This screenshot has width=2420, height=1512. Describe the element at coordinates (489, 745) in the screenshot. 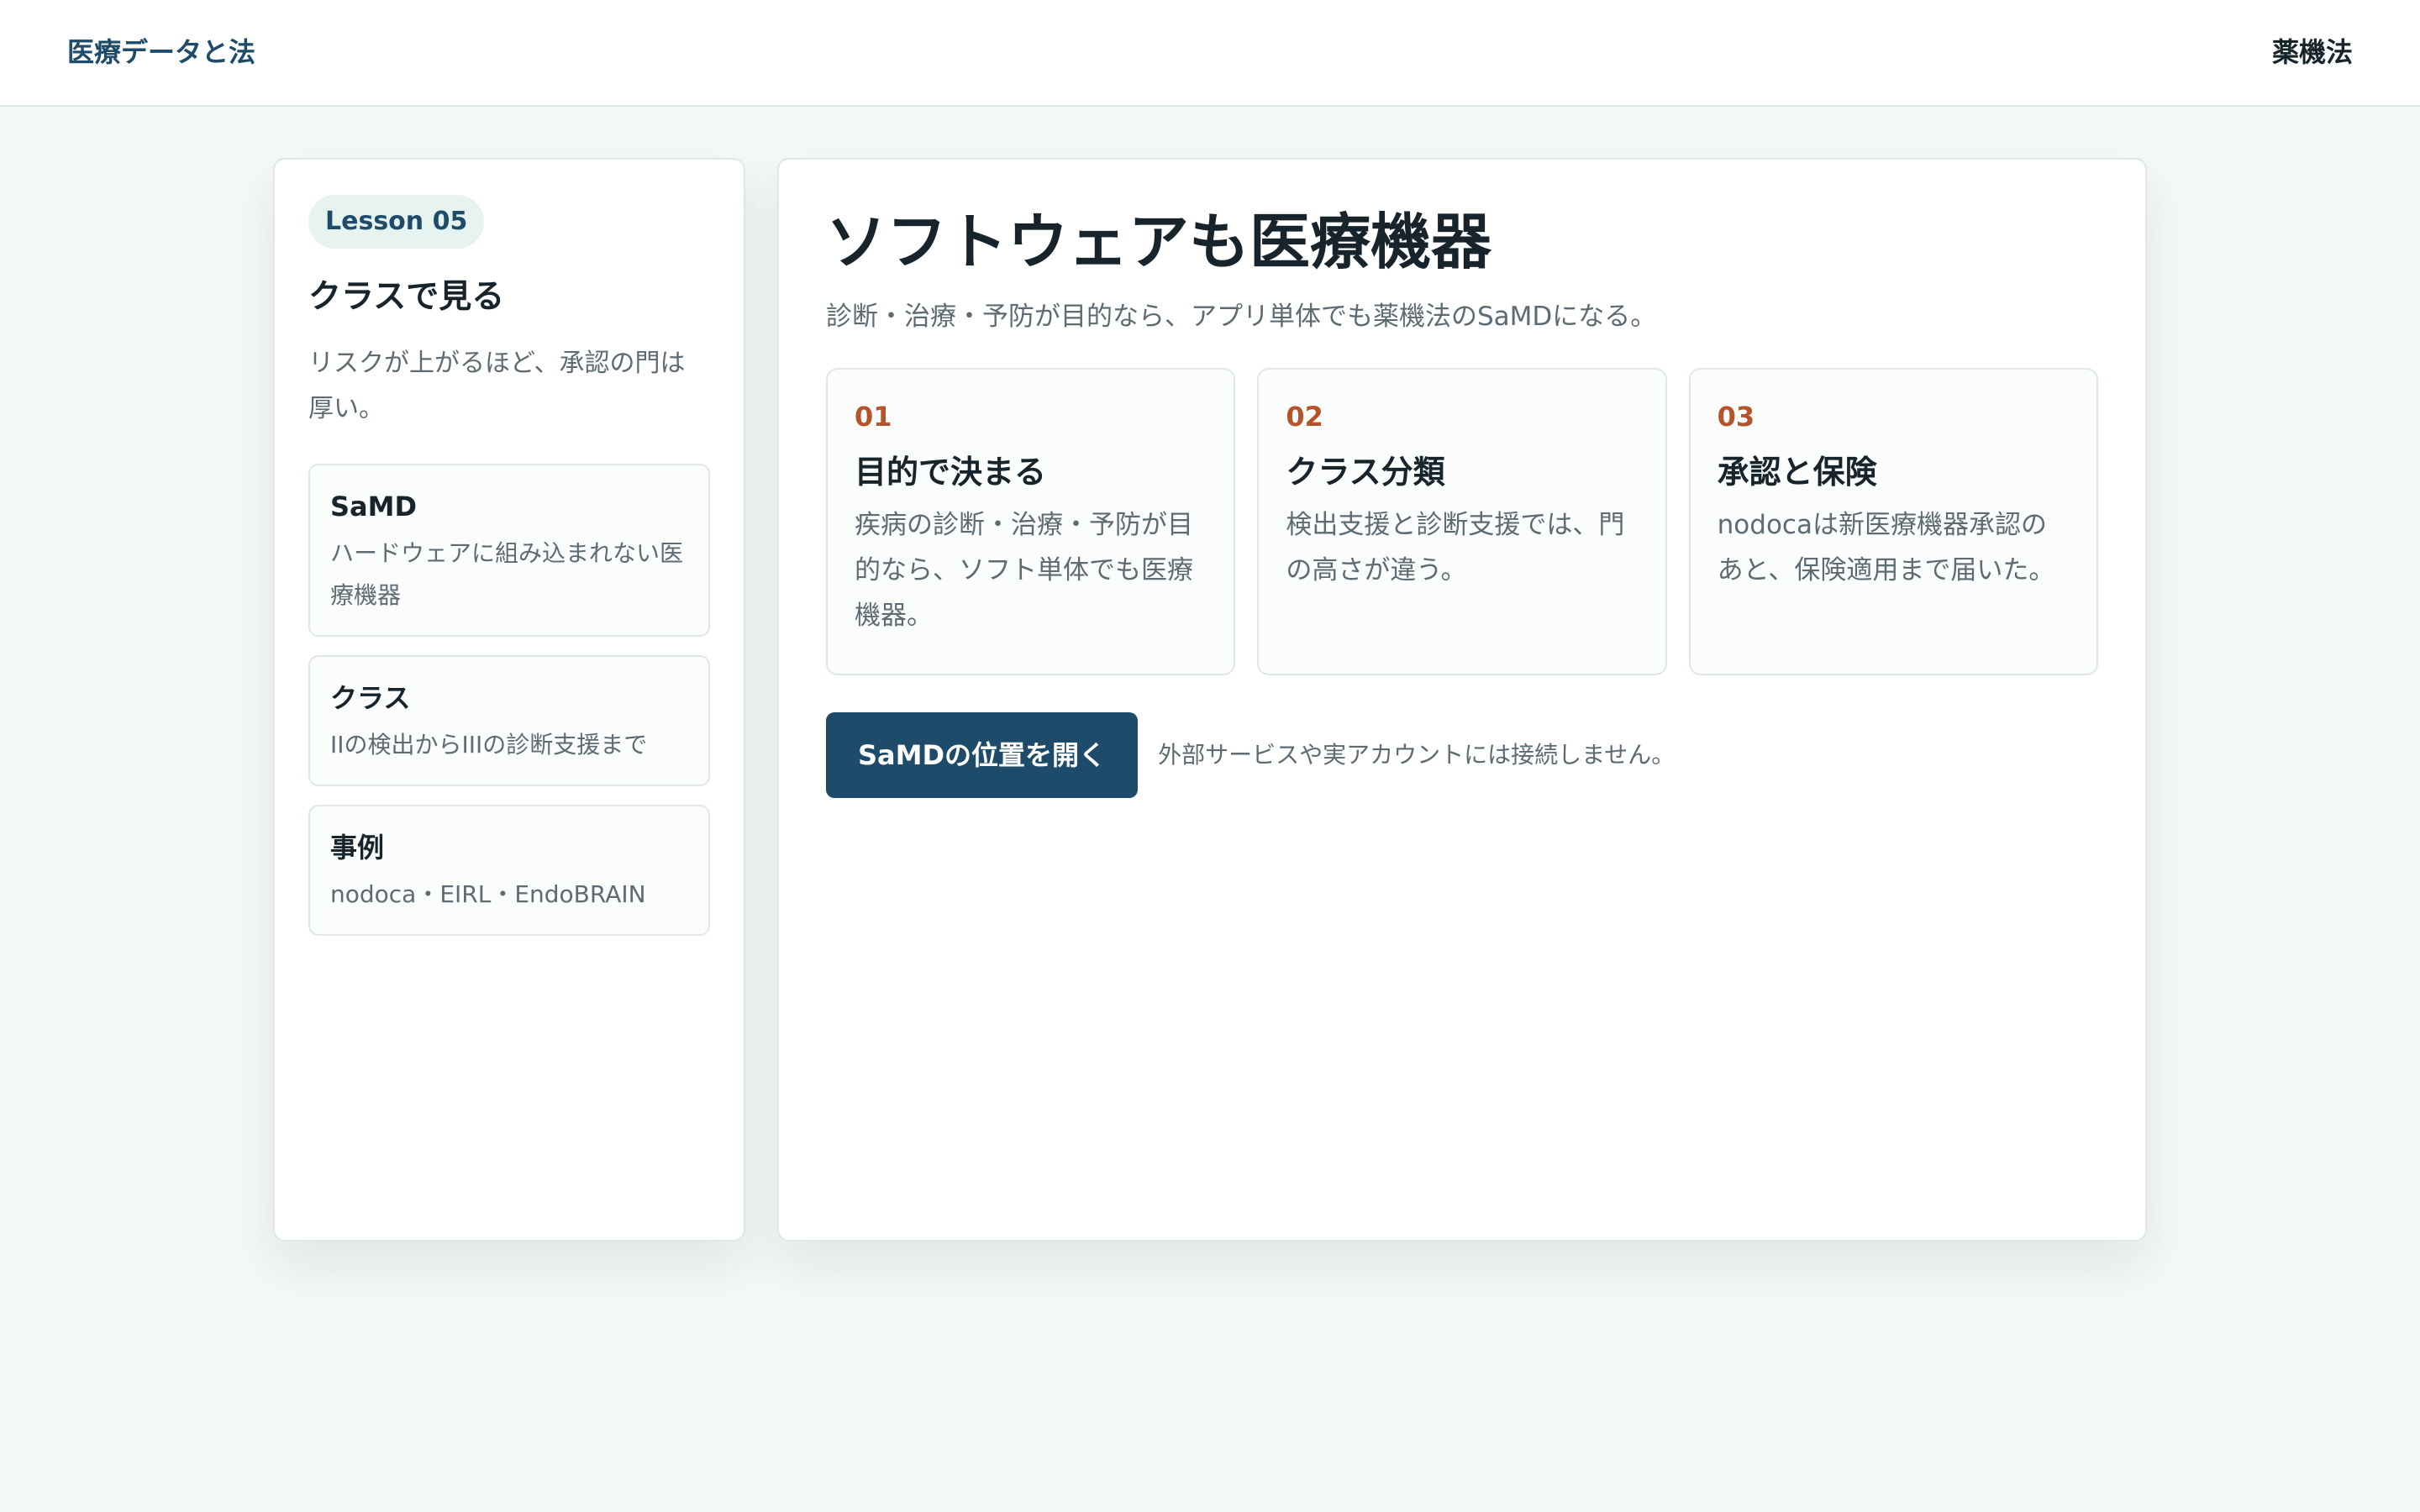

I see `sidebar-item-text: IIの検出からIIIの診断支援まで` at that location.